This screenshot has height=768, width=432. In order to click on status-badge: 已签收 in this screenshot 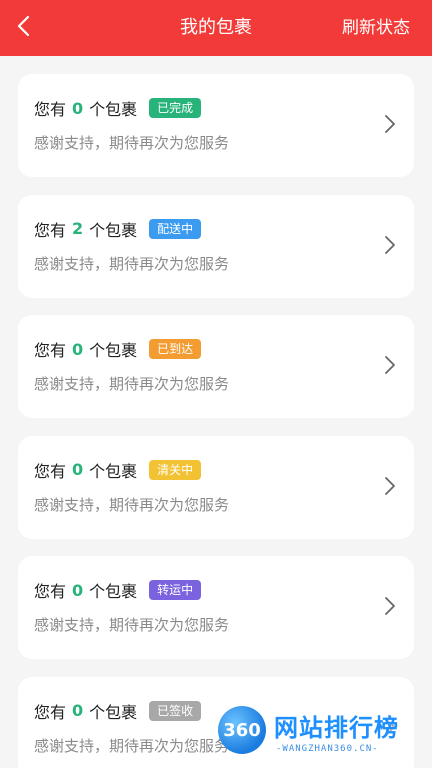, I will do `click(175, 710)`.